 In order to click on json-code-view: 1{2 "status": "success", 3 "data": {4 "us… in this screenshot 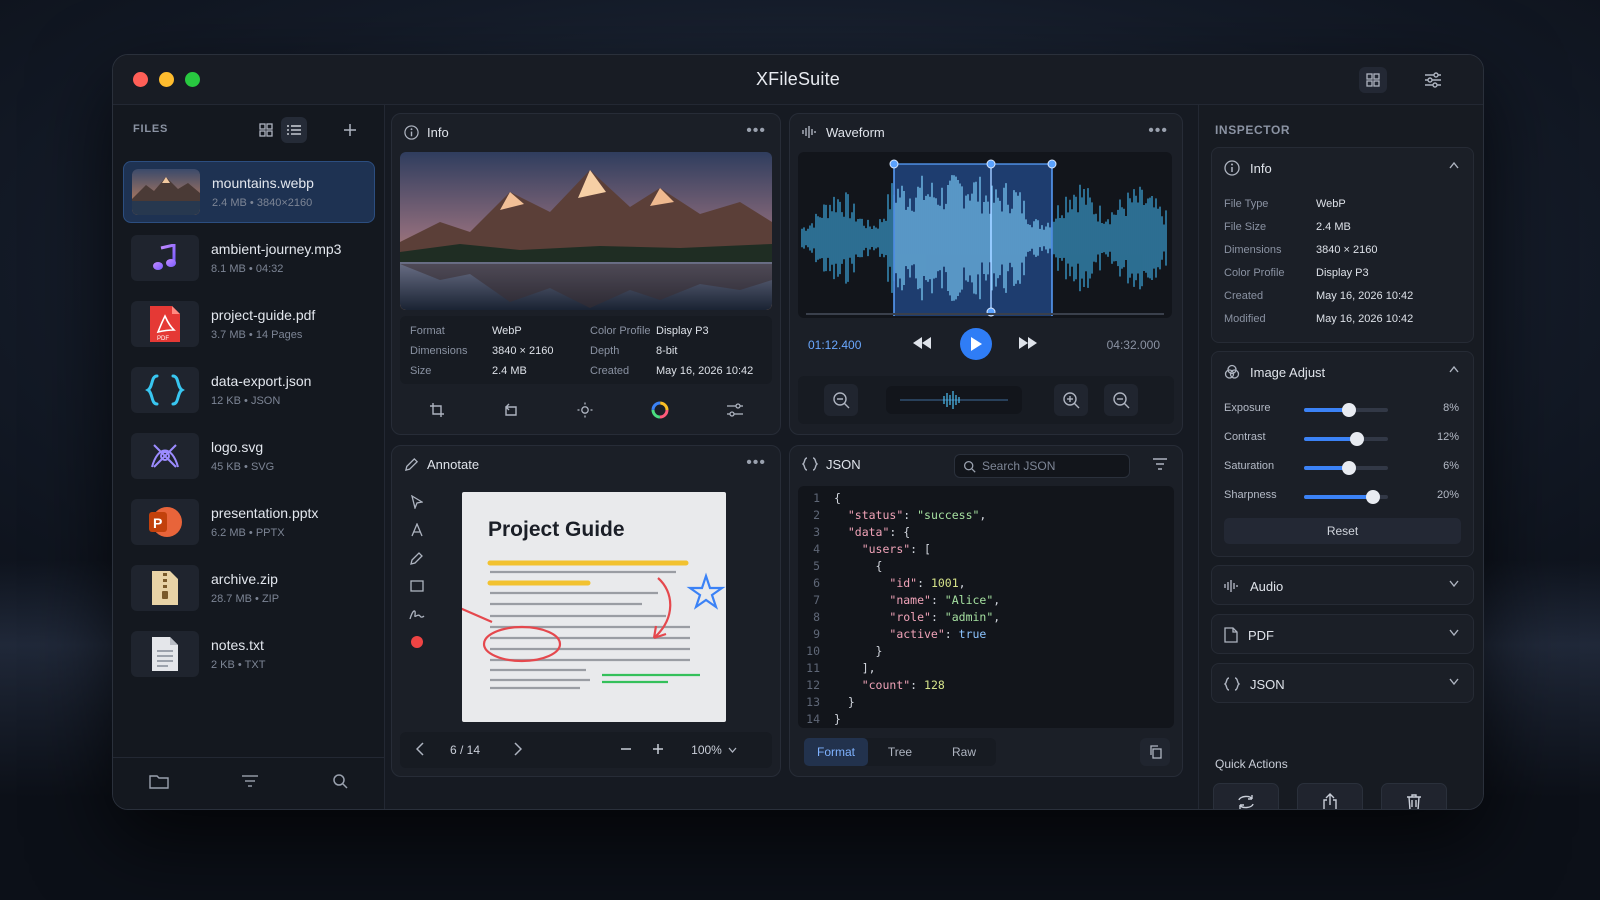, I will do `click(986, 607)`.